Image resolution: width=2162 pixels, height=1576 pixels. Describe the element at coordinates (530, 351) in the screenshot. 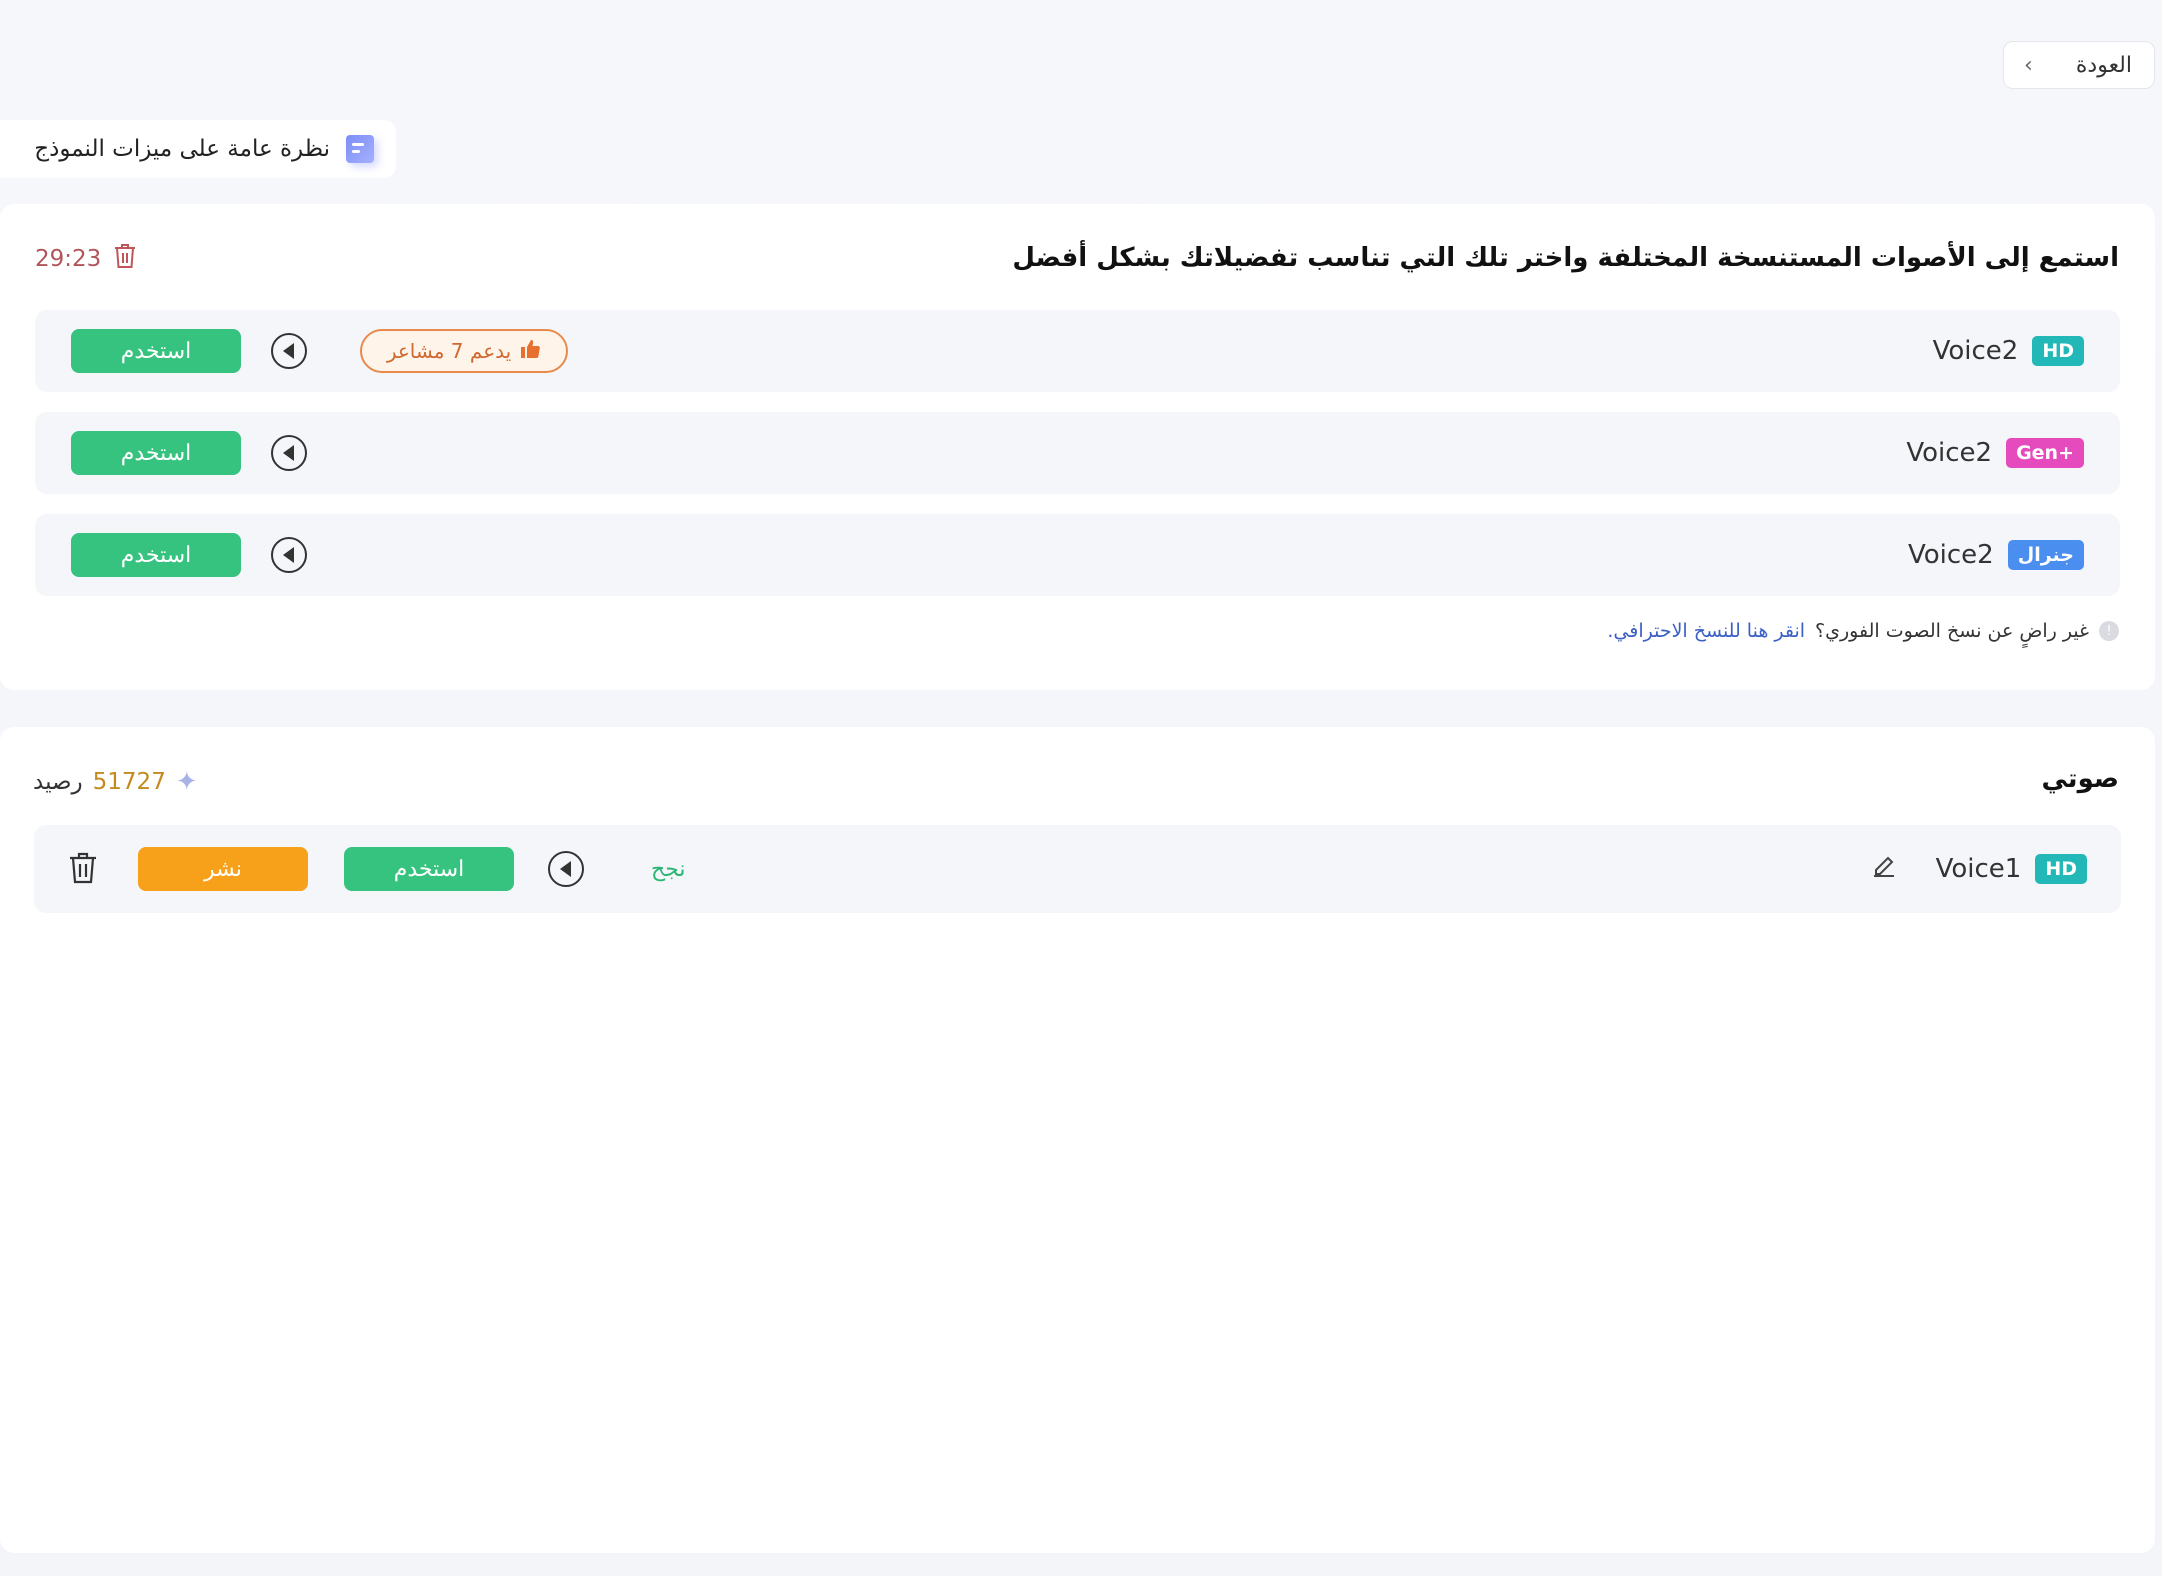

I see `thumbs-up-icon` at that location.